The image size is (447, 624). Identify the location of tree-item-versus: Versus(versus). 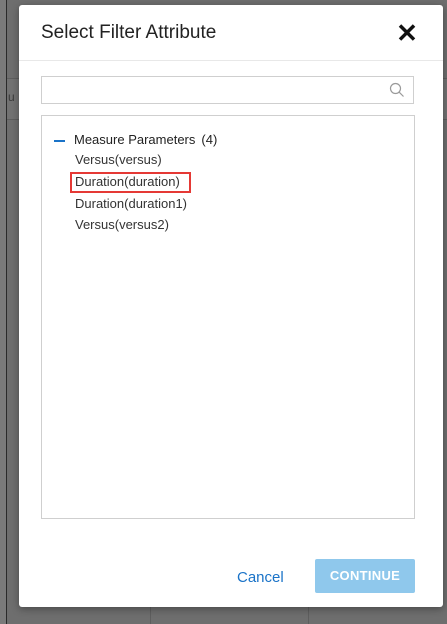
(118, 159).